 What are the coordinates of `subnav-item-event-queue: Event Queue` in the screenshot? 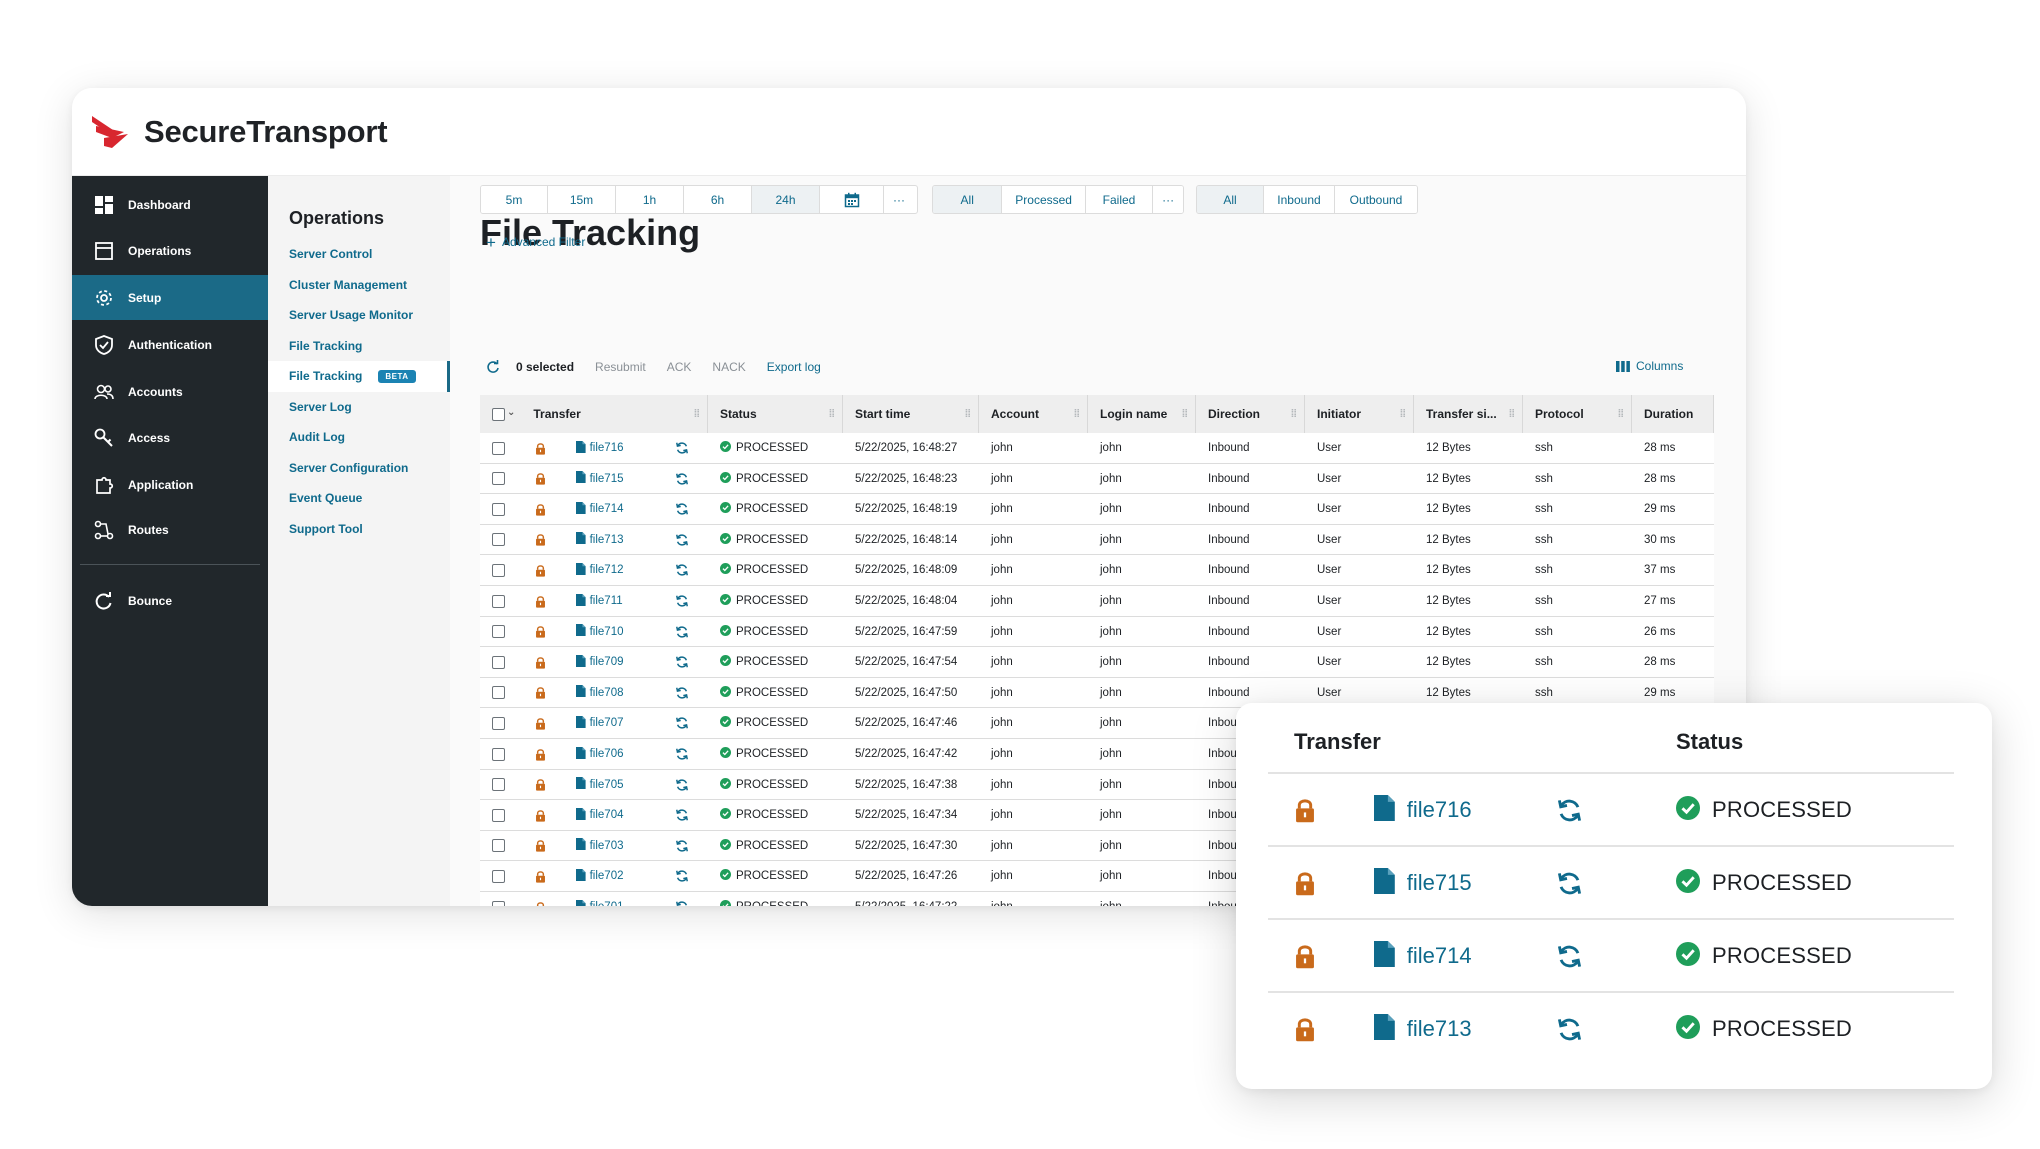 It's located at (359, 498).